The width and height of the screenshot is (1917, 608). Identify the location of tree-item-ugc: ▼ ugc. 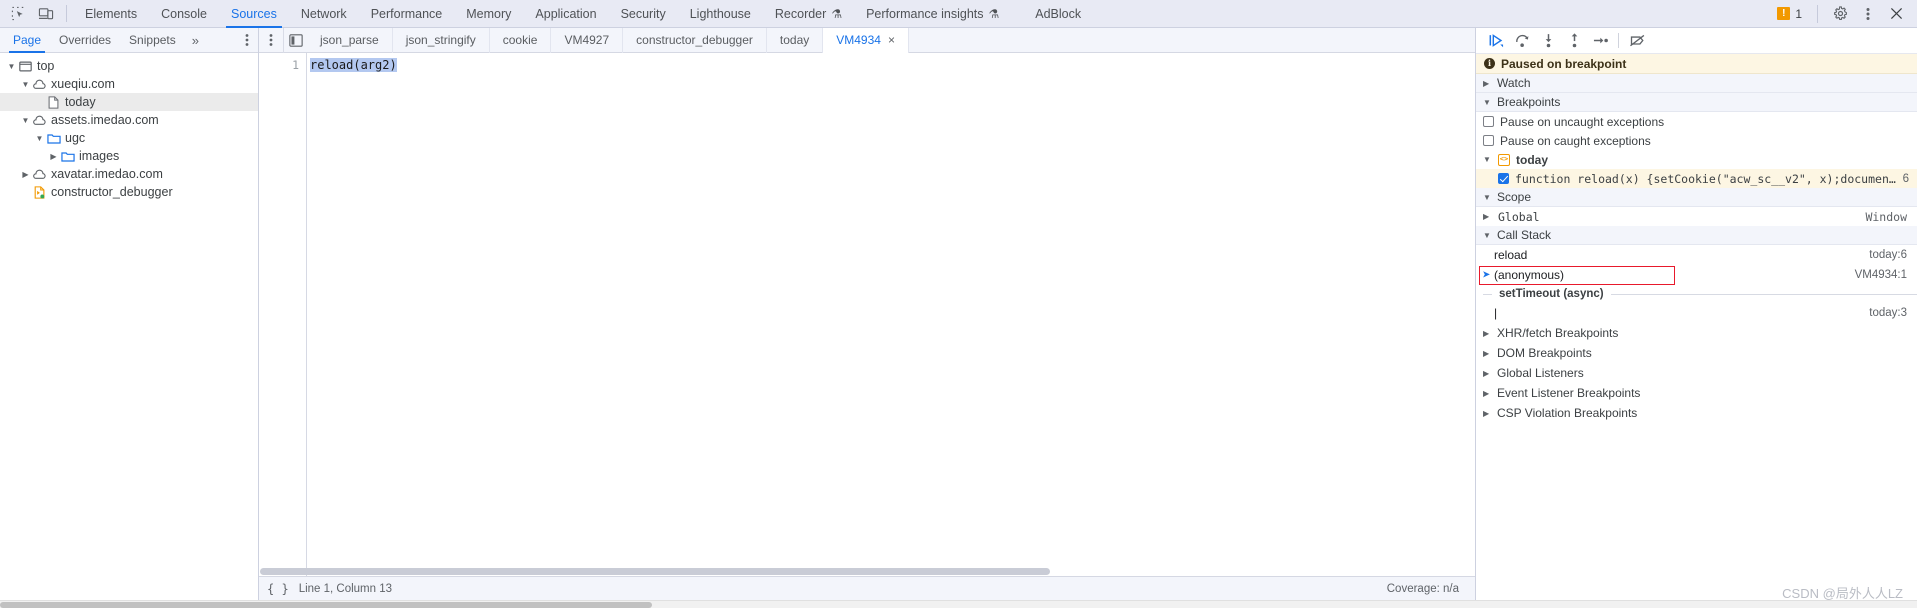
(129, 138).